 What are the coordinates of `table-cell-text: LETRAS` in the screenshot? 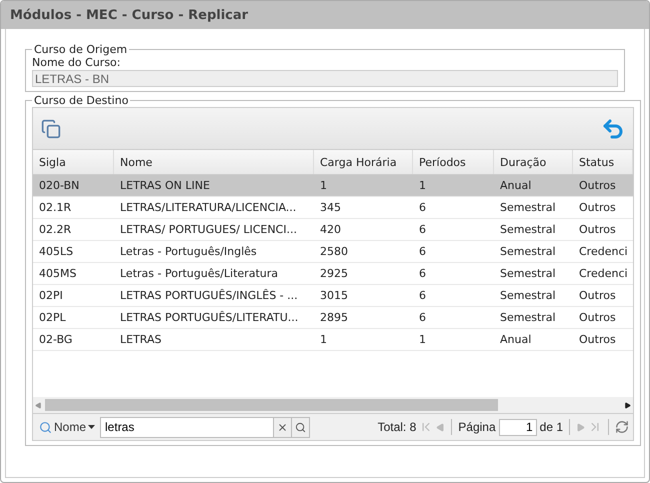 It's located at (141, 339).